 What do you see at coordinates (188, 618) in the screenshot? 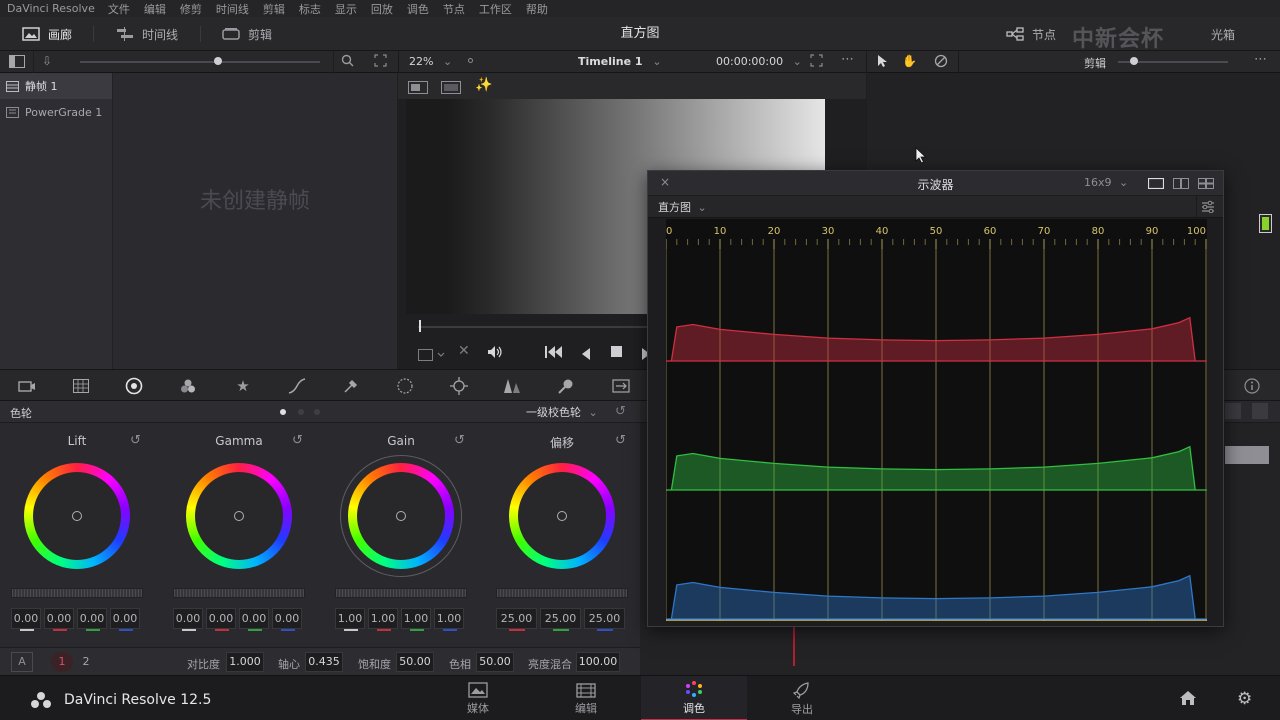
I see `gamma-y-field: 0.00` at bounding box center [188, 618].